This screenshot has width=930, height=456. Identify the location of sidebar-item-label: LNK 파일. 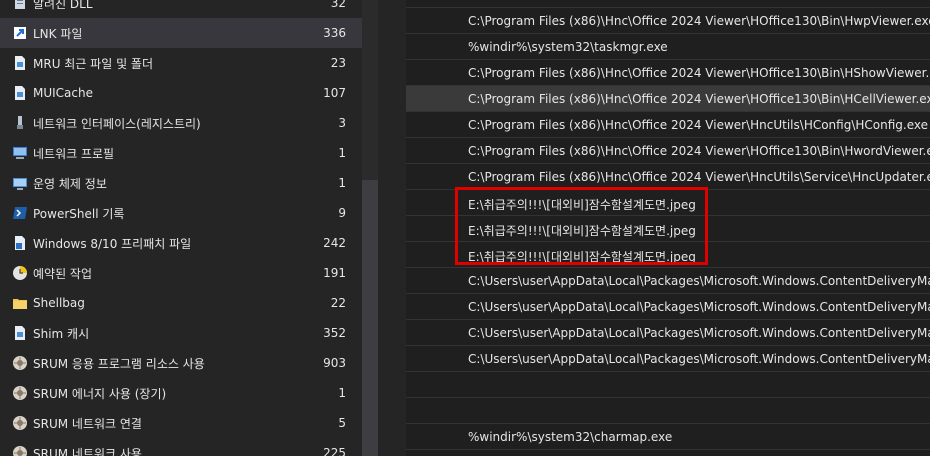
(58, 33).